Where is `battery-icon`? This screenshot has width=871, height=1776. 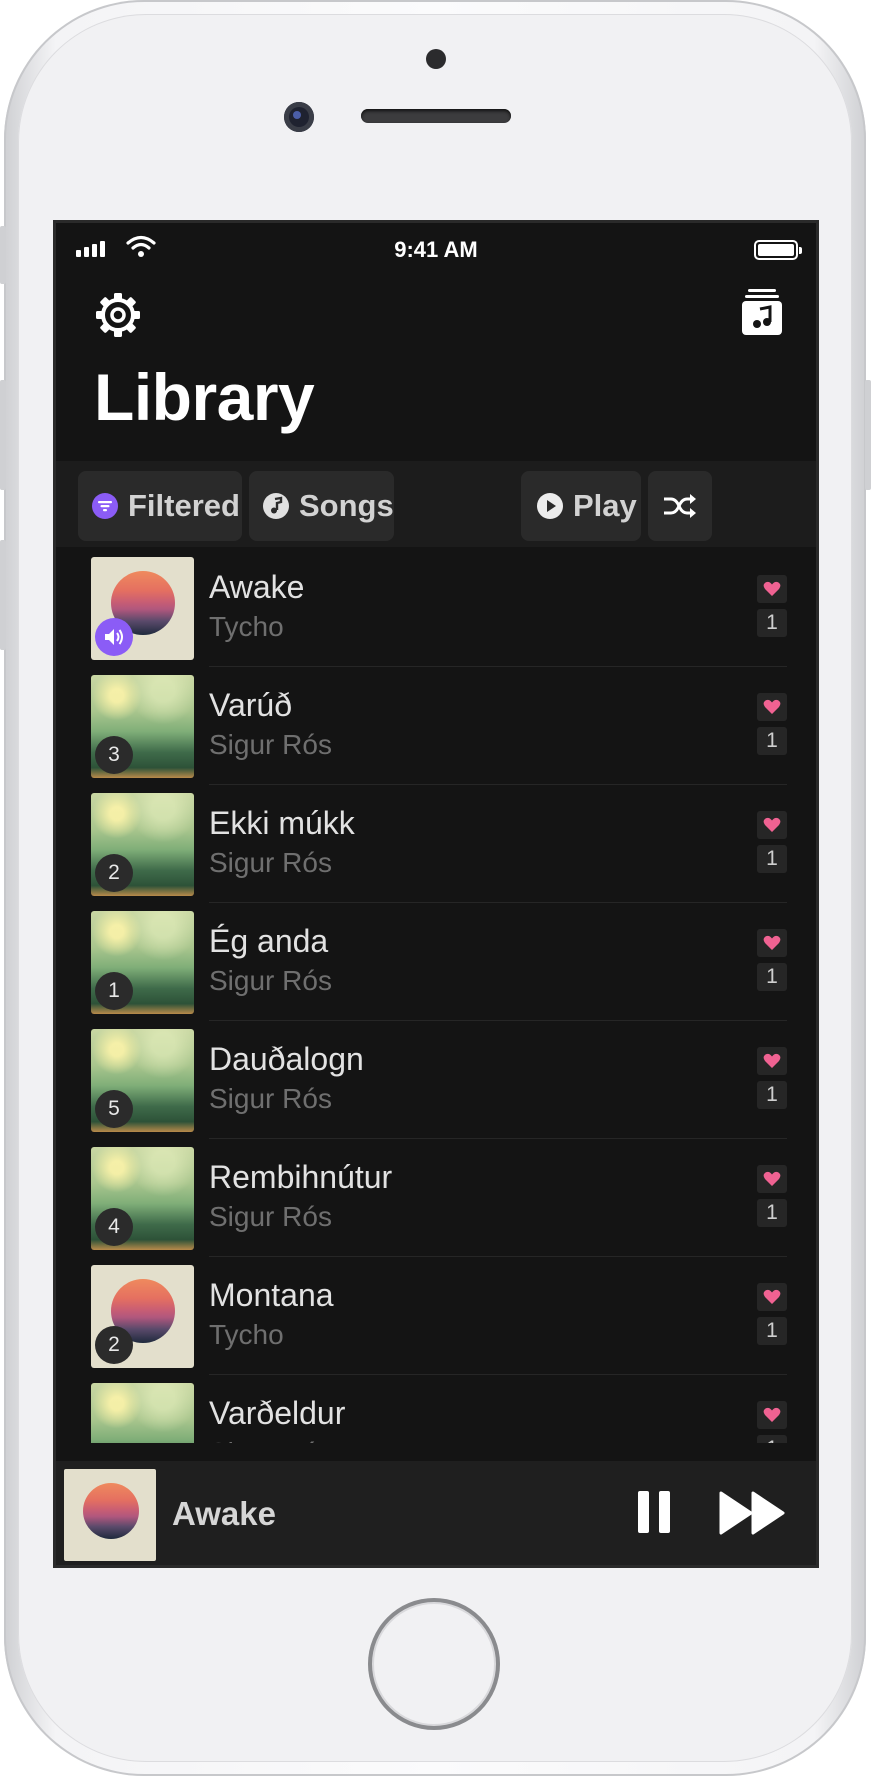 battery-icon is located at coordinates (778, 250).